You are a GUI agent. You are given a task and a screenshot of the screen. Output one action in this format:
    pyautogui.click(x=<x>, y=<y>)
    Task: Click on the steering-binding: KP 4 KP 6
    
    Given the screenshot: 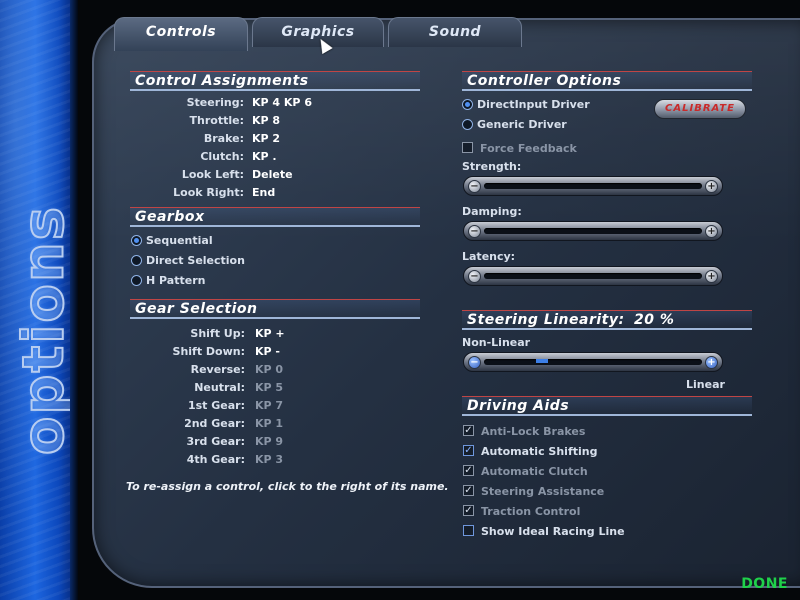 What is the action you would take?
    pyautogui.click(x=282, y=102)
    